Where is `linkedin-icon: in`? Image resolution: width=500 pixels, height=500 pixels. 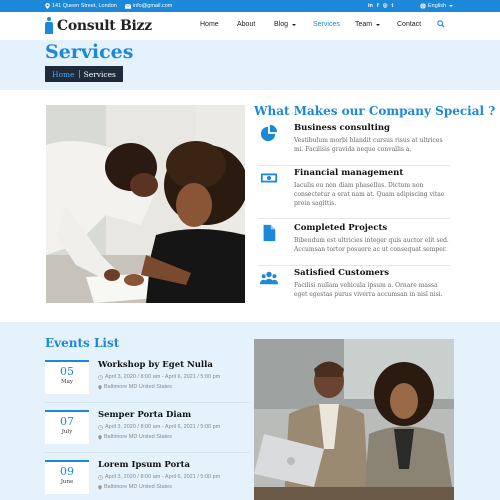
linkedin-icon: in is located at coordinates (370, 6).